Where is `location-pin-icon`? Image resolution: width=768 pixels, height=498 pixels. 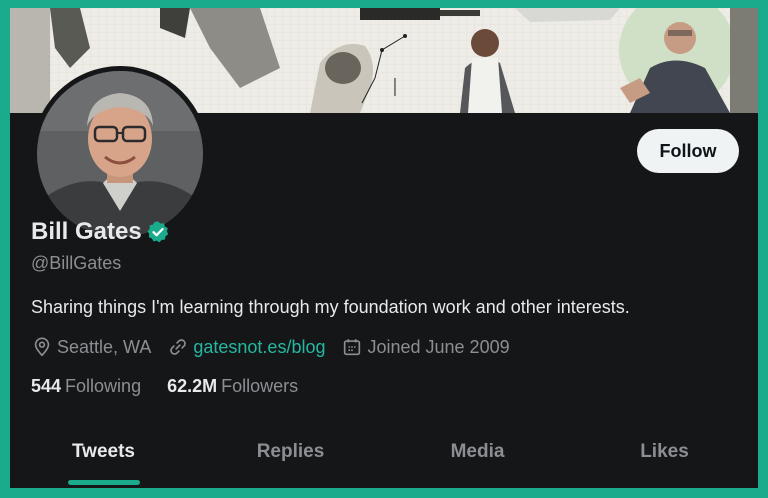
location-pin-icon is located at coordinates (42, 347).